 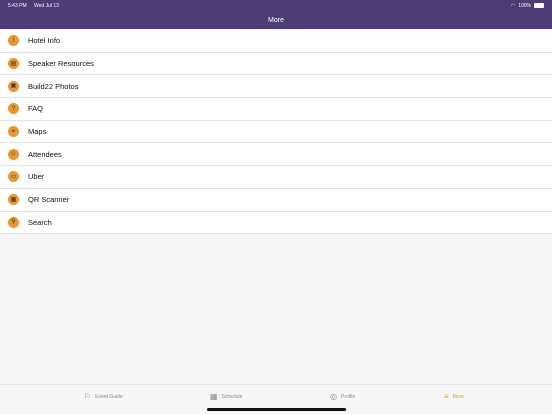 I want to click on status-right: ◠ 100%, so click(x=527, y=6).